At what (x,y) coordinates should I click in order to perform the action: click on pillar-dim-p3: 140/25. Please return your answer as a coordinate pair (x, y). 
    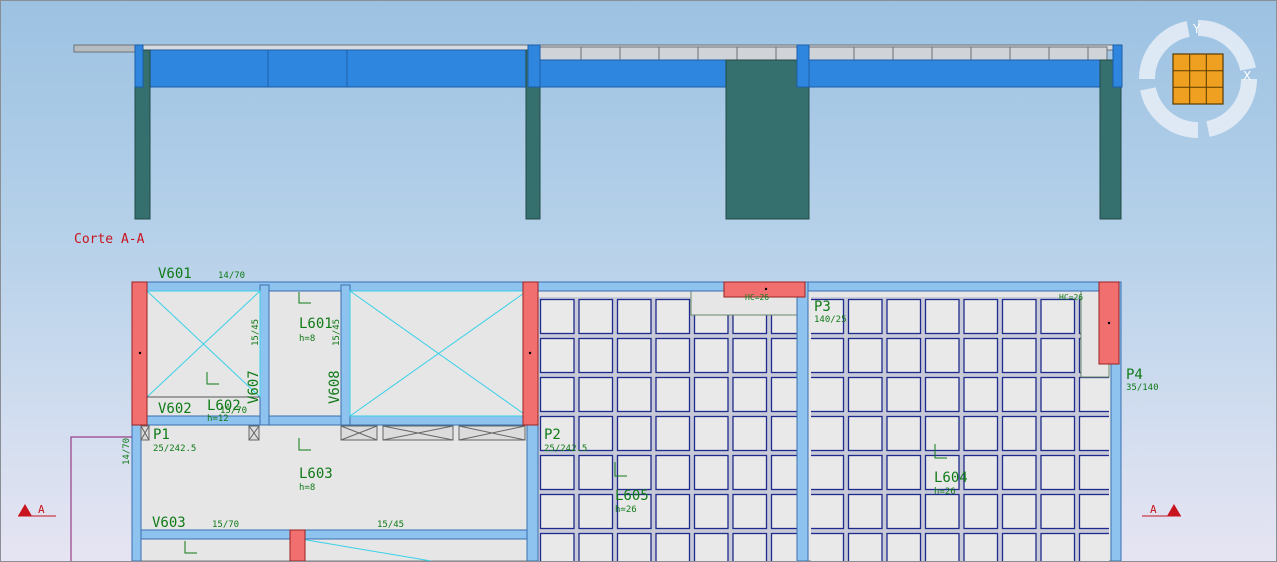
    Looking at the image, I should click on (830, 320).